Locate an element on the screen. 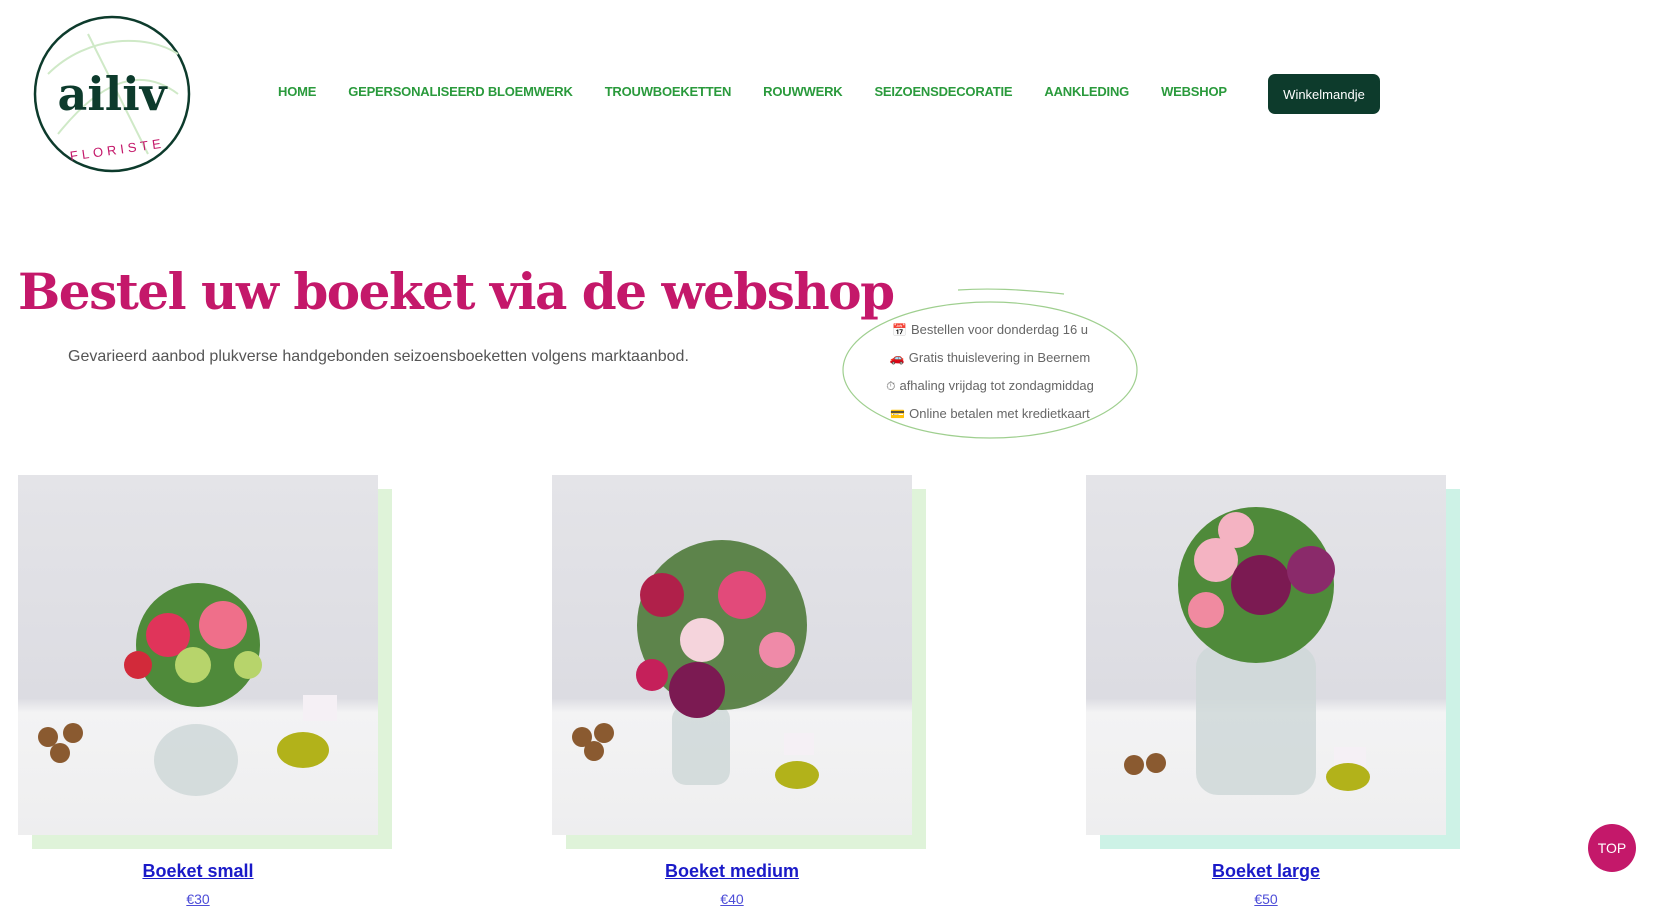  nav-decoration: AANKLEDING is located at coordinates (1086, 91).